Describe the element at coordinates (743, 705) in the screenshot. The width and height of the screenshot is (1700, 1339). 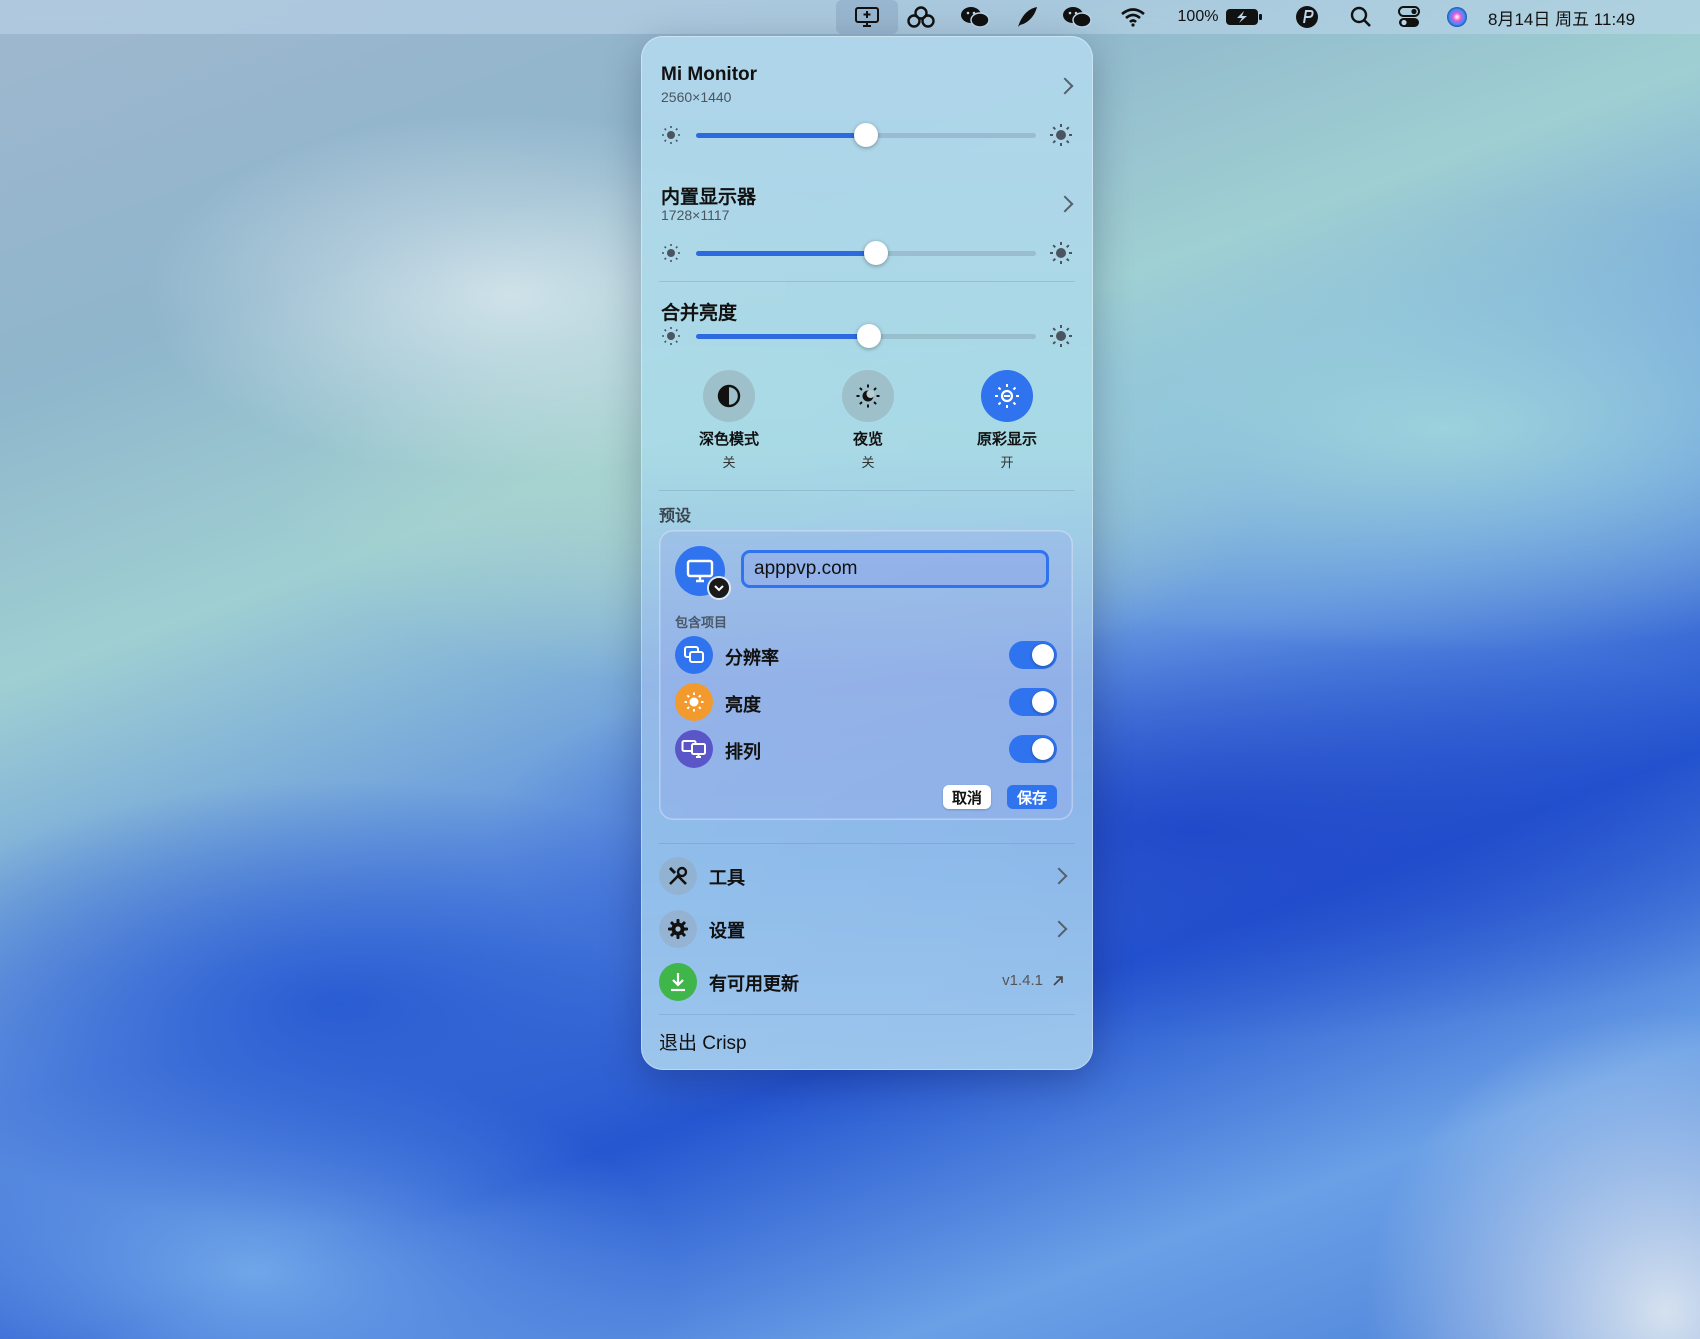
I see `item-label: 亮度` at that location.